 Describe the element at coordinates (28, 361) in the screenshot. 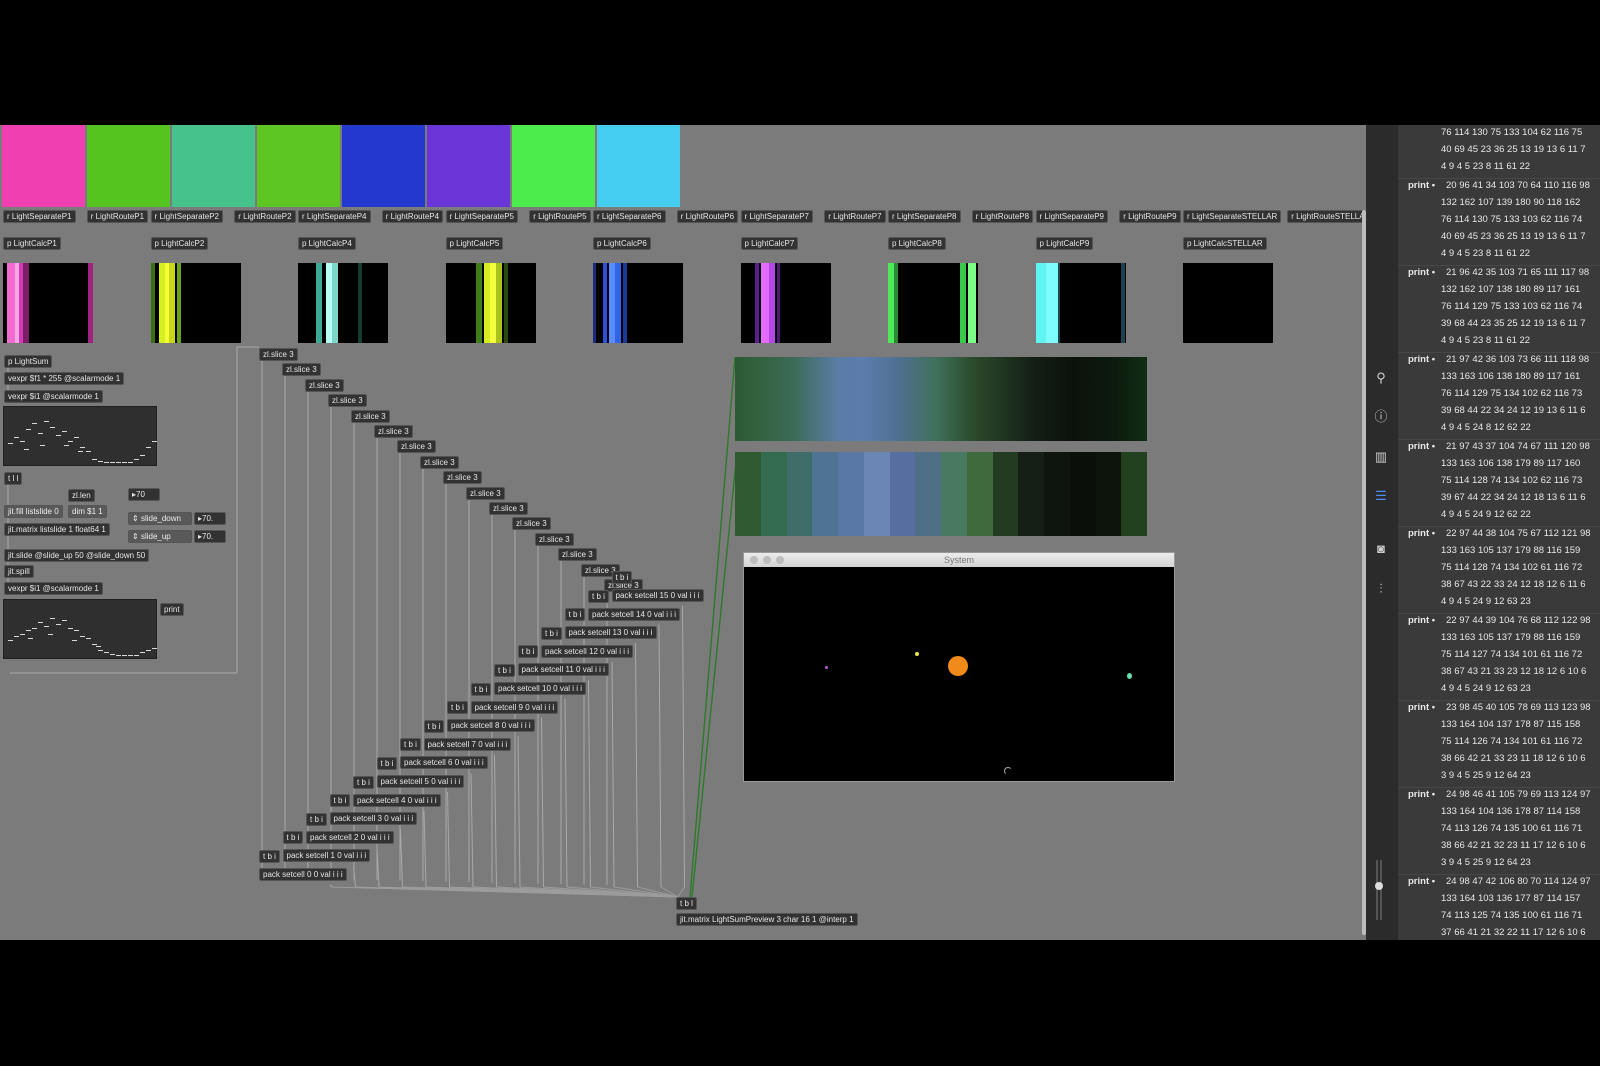

I see `lightsum-object: p LightSum` at that location.